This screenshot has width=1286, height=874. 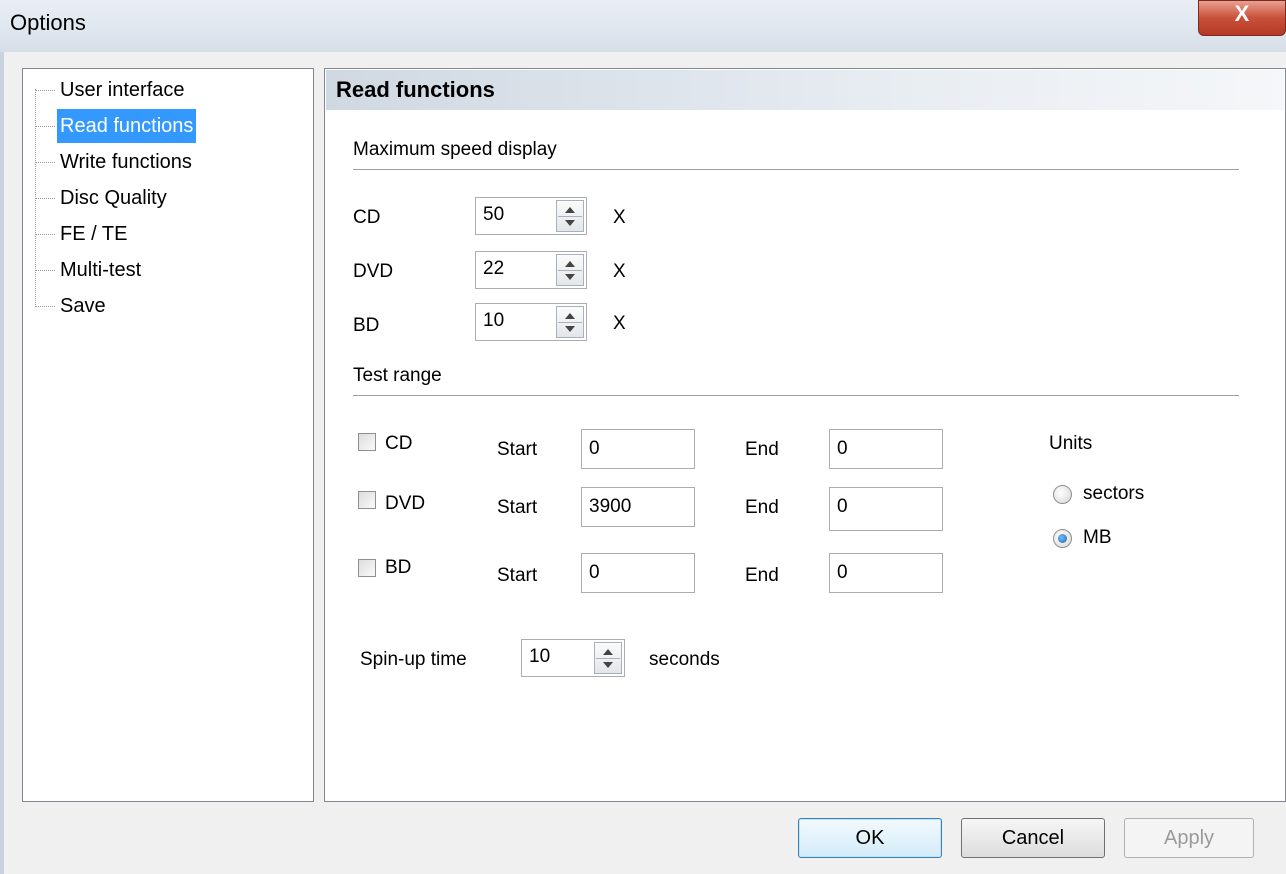 What do you see at coordinates (517, 575) in the screenshot?
I see `range-bd-start-label: Start` at bounding box center [517, 575].